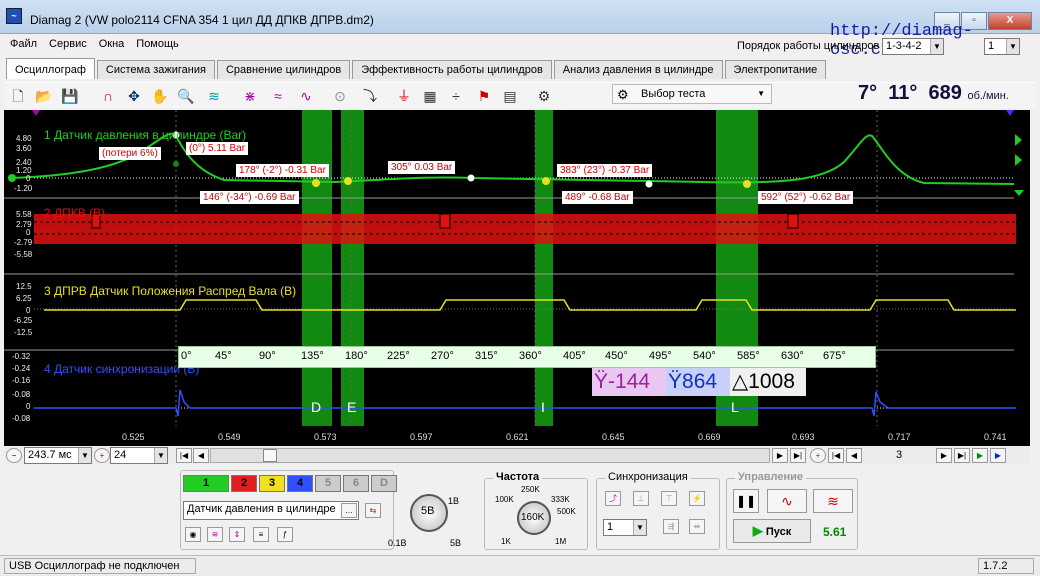  I want to click on test-select: ⚙ Выбор теста ▼, so click(692, 94).